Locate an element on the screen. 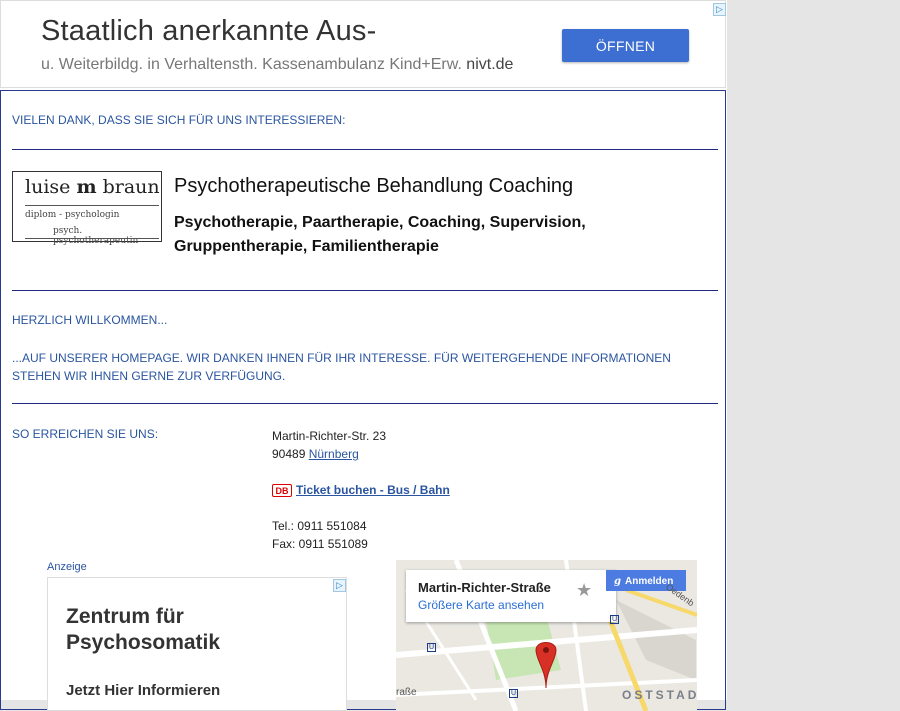 This screenshot has width=900, height=711. page-title: Psychotherapeutische Behandlung Coaching is located at coordinates (374, 186).